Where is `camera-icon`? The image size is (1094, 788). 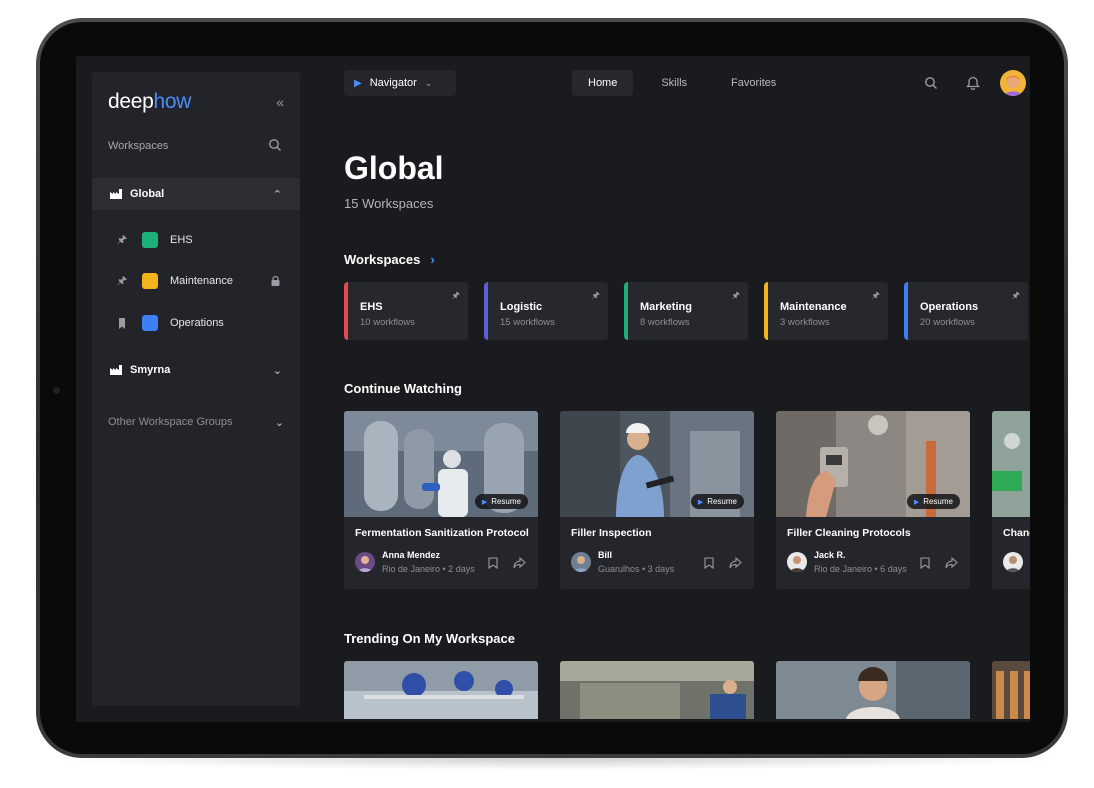
camera-icon is located at coordinates (56, 390).